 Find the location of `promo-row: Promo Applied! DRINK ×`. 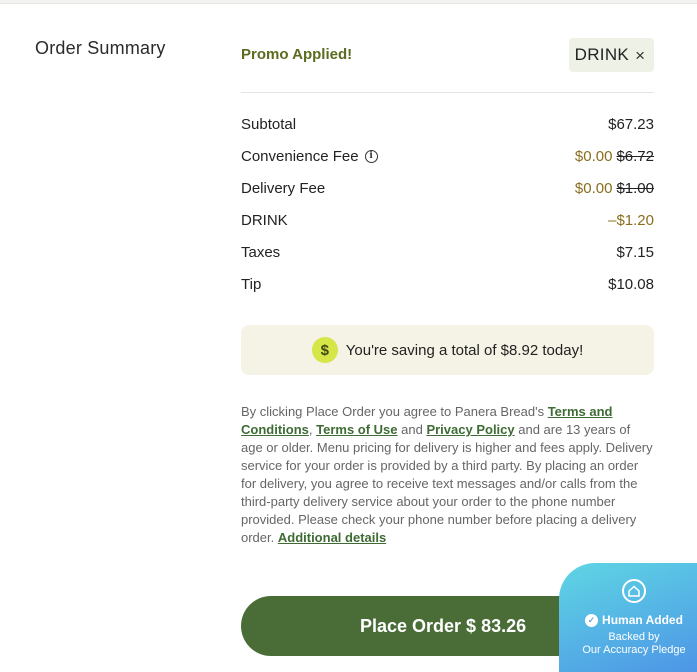

promo-row: Promo Applied! DRINK × is located at coordinates (447, 55).